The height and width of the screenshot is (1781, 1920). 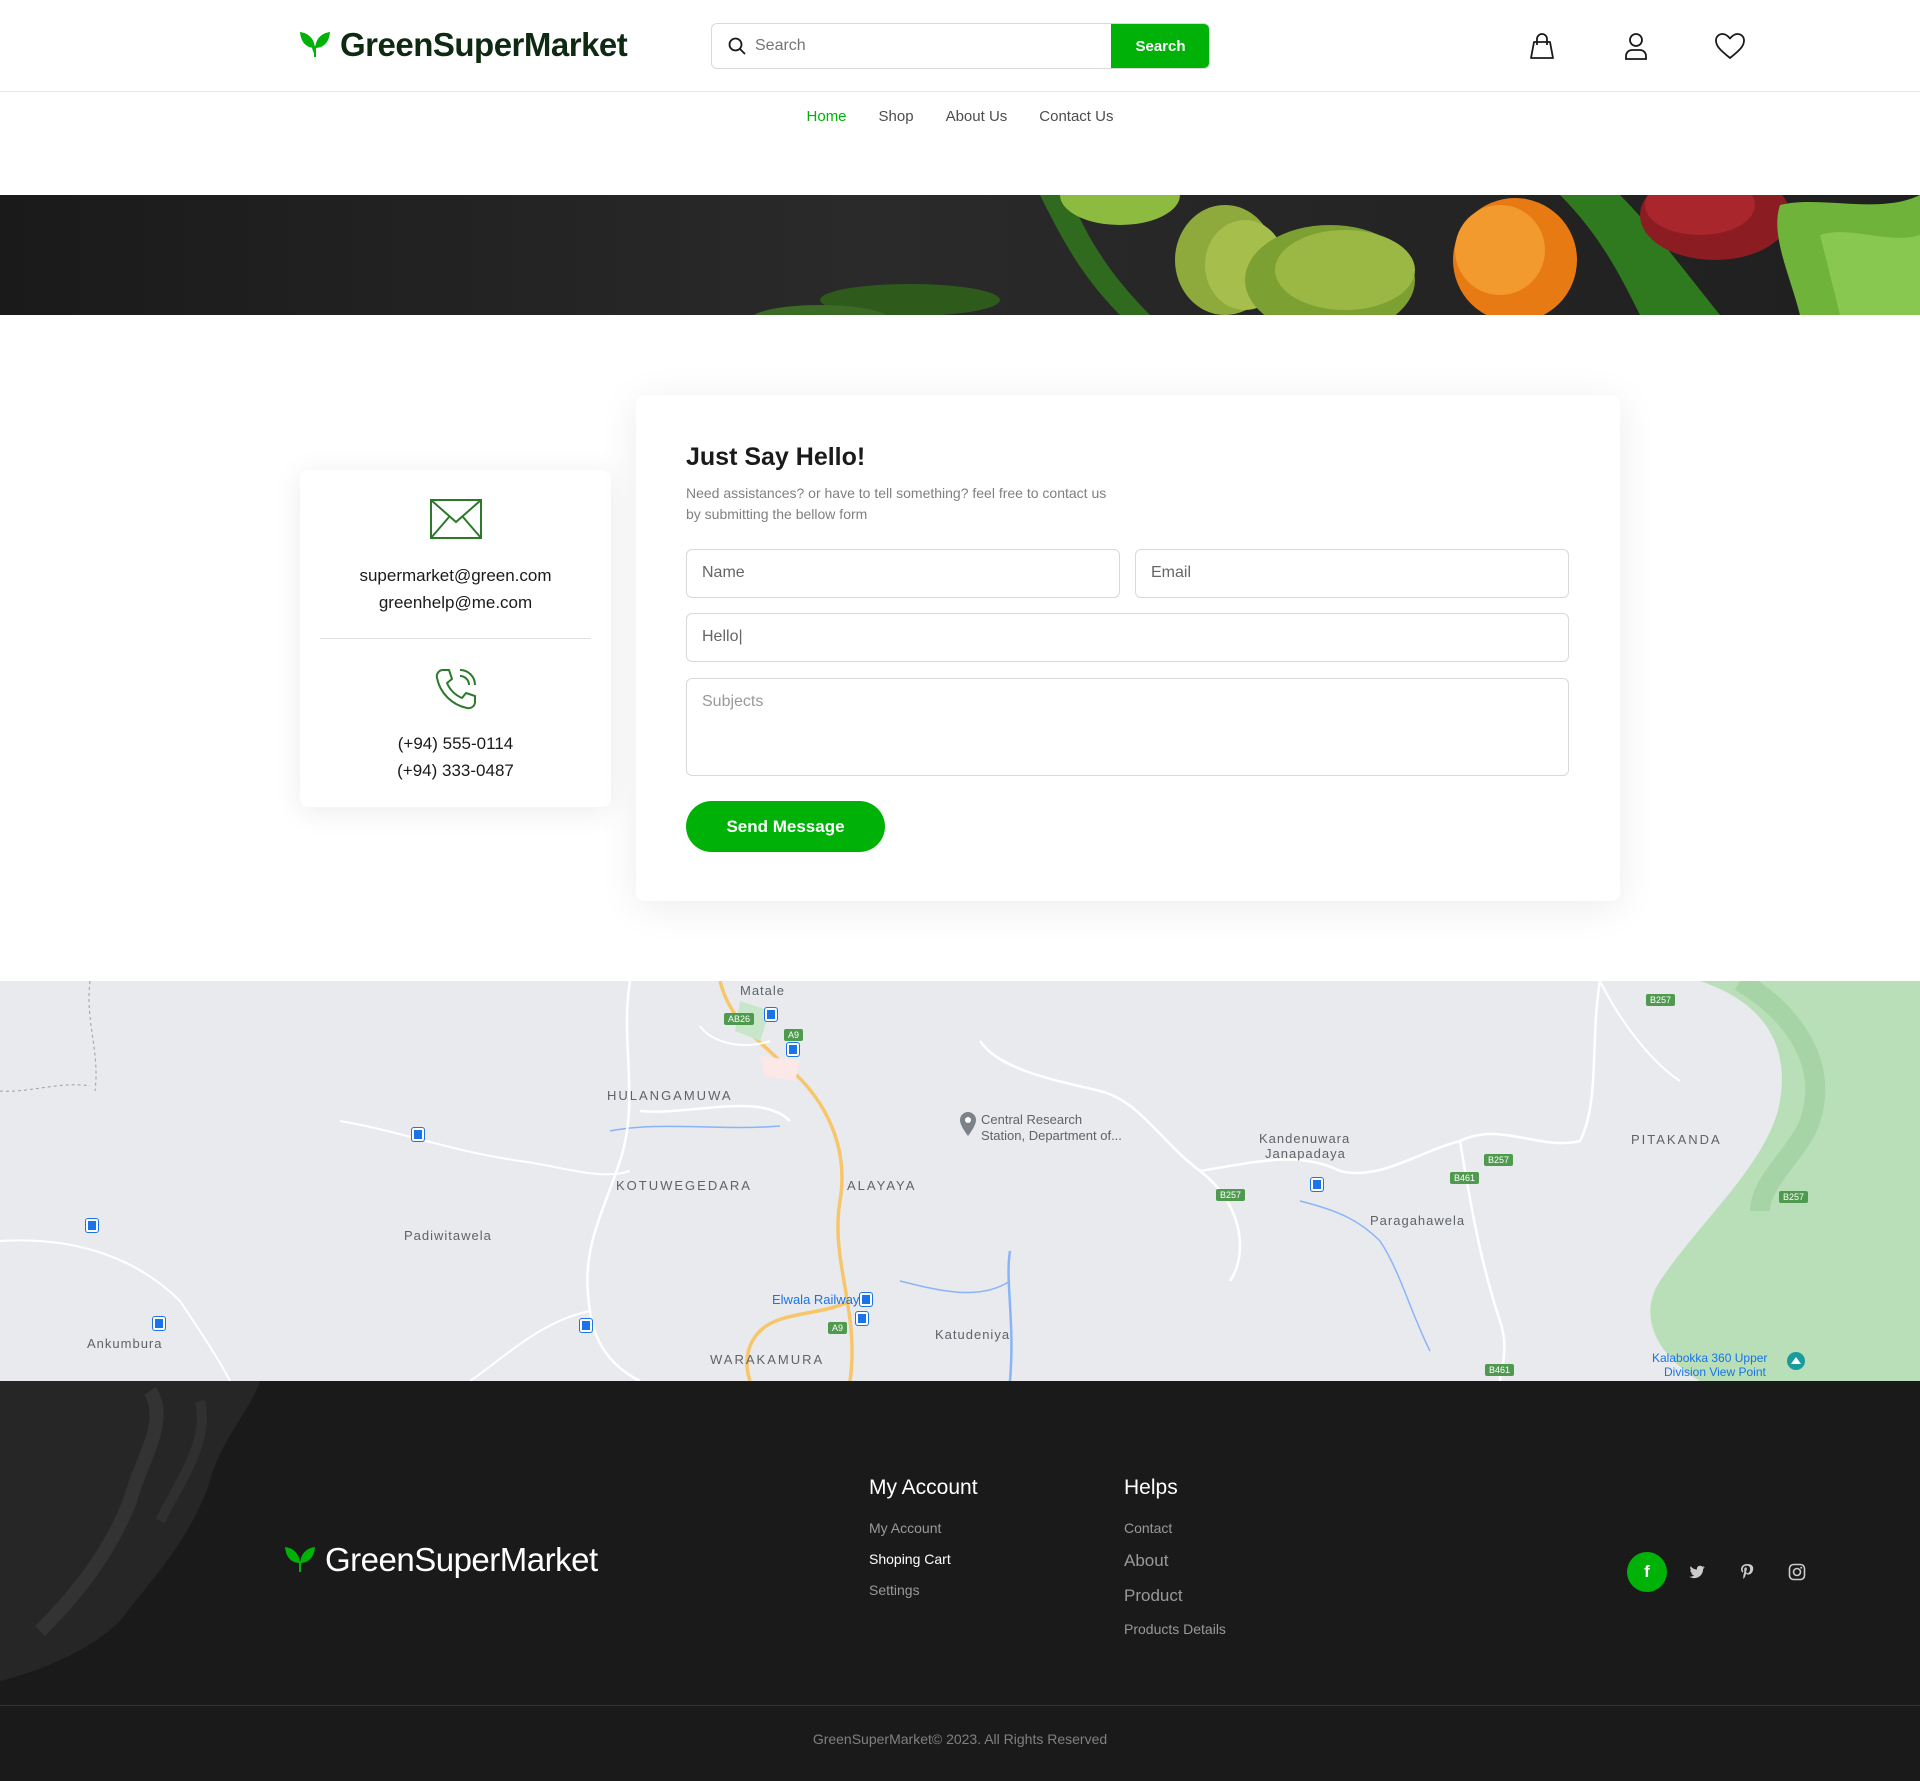 I want to click on contact-phone-secondary: (+94) 333-0487, so click(x=455, y=770).